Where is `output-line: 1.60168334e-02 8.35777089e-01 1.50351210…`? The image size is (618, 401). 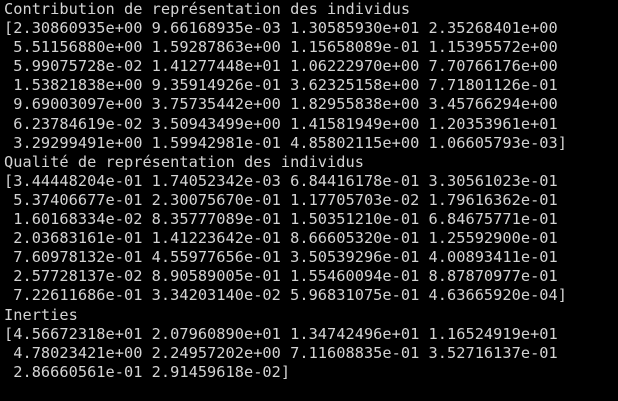
output-line: 1.60168334e-02 8.35777089e-01 1.50351210… is located at coordinates (281, 219).